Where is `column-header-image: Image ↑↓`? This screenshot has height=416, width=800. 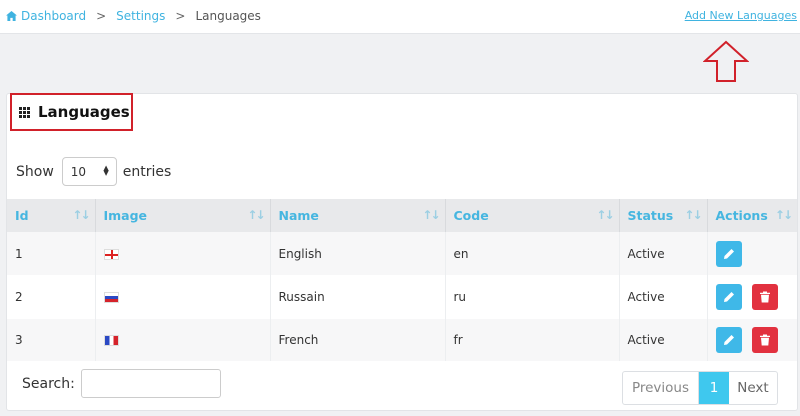 column-header-image: Image ↑↓ is located at coordinates (183, 215).